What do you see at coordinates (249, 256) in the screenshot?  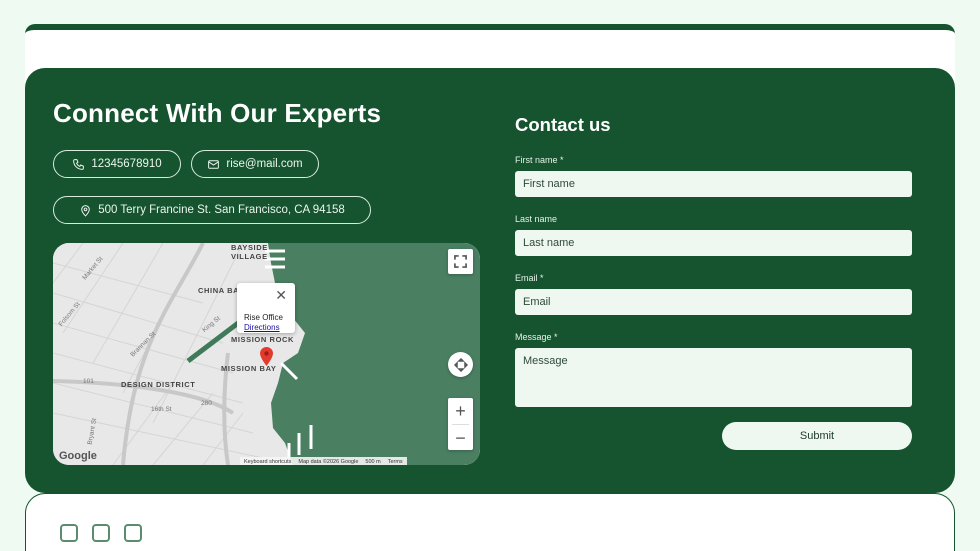 I see `map-label-village: VILLAGE` at bounding box center [249, 256].